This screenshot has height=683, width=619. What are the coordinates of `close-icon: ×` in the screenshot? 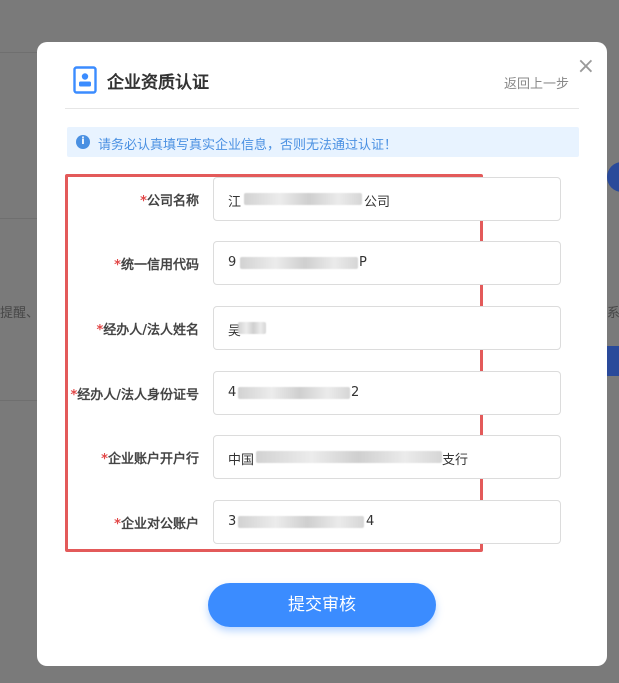 It's located at (586, 67).